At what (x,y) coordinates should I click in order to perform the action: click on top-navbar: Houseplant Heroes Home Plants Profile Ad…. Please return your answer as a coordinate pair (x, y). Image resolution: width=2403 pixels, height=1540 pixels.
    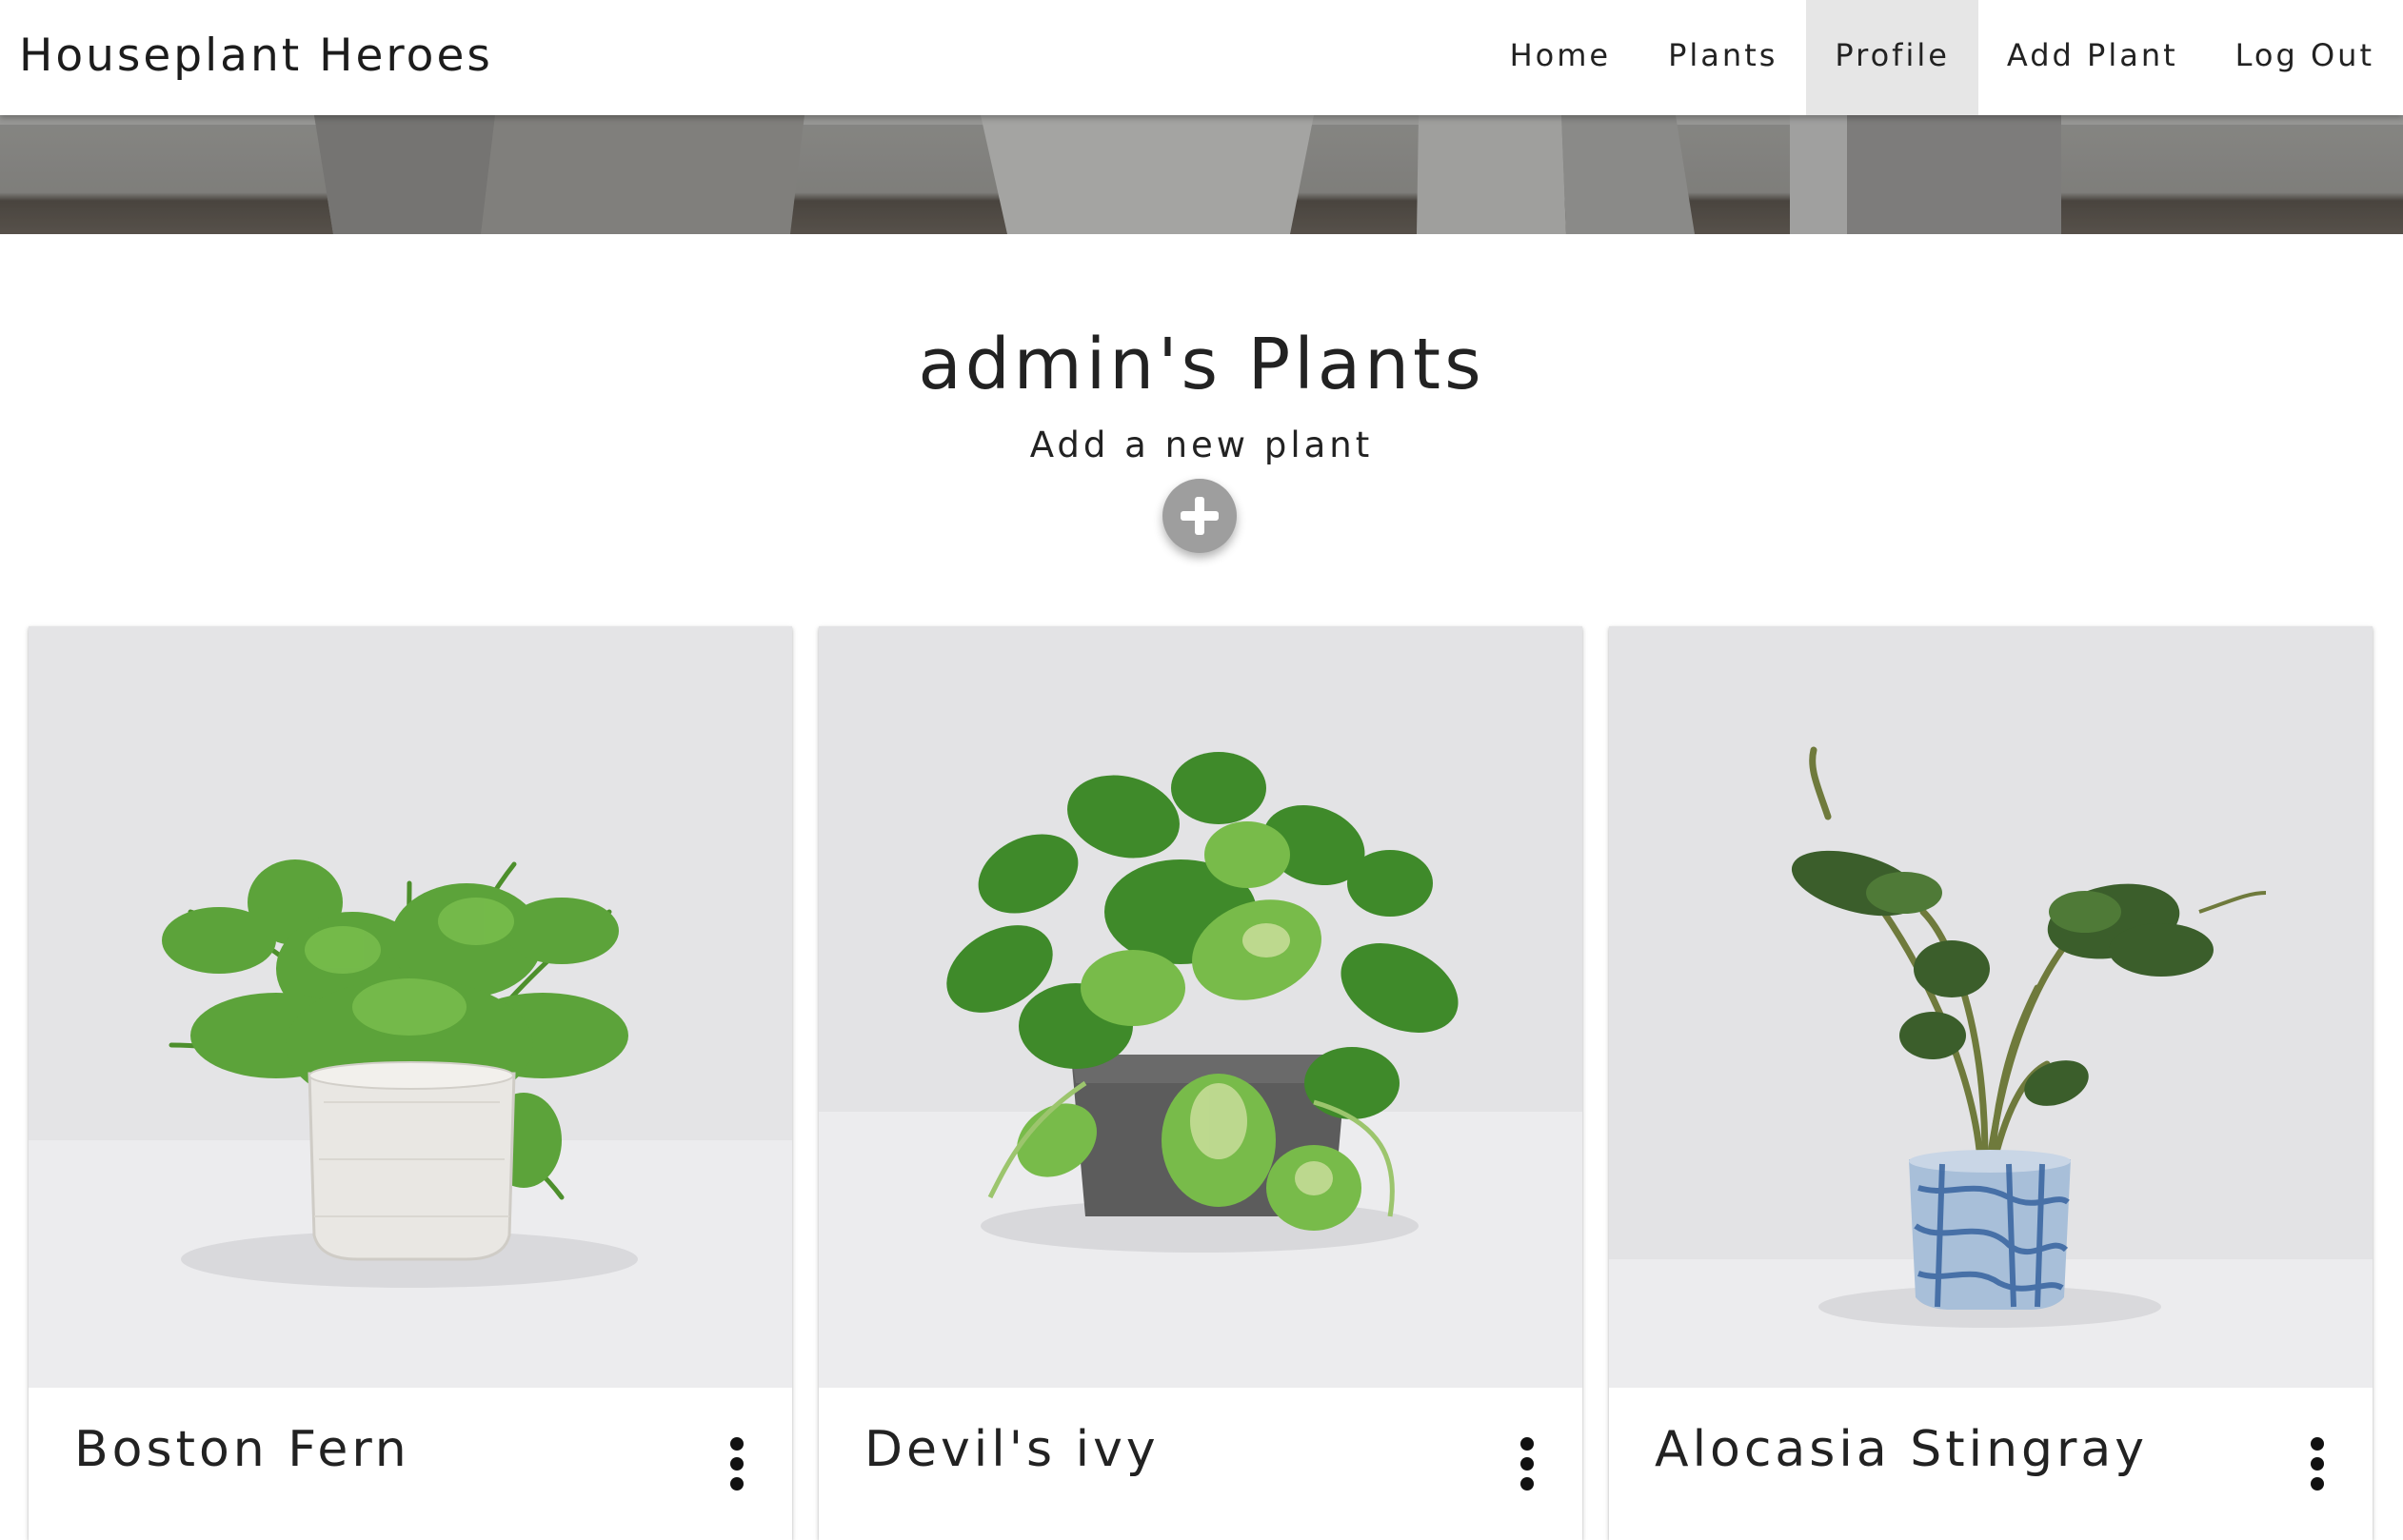
    Looking at the image, I should click on (1201, 57).